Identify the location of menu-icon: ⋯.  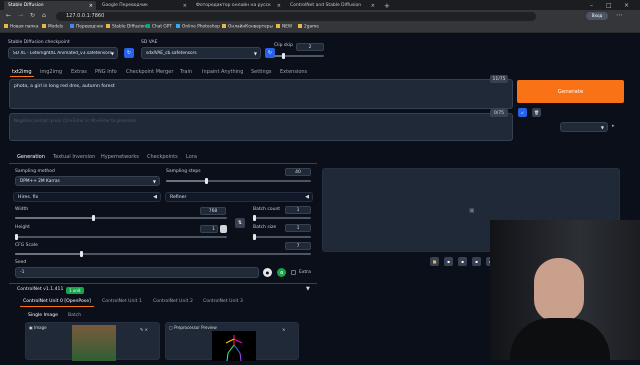
(619, 15).